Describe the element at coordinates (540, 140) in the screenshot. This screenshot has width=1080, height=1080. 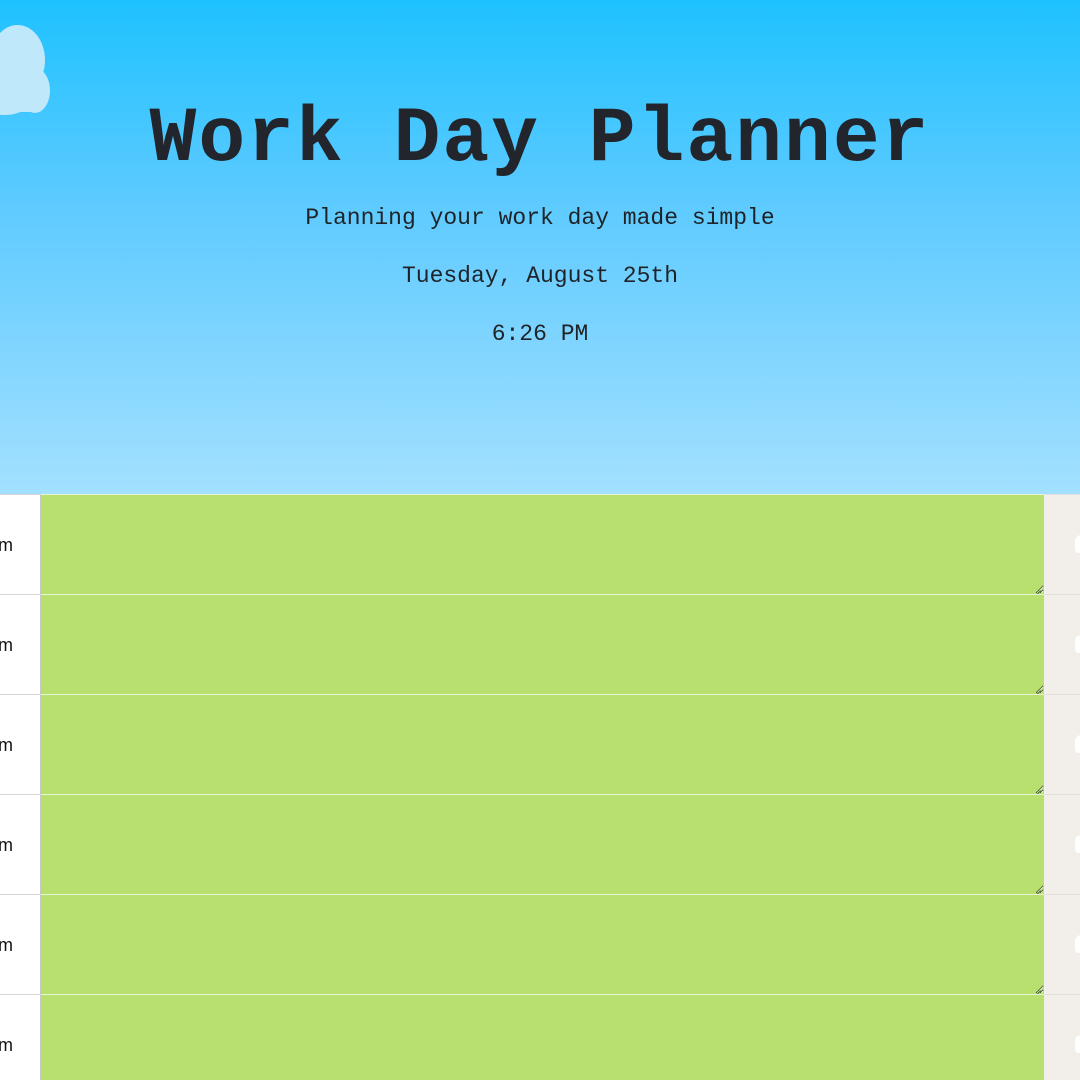
I see `page-title: Work Day Planner` at that location.